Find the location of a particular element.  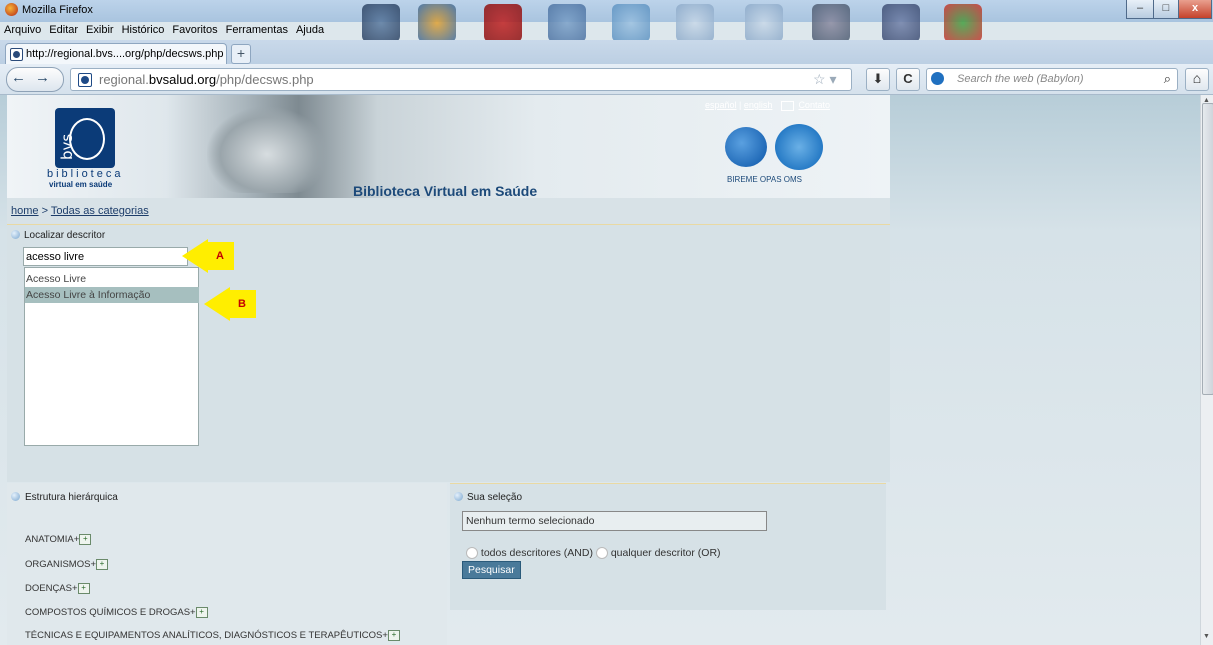

radio-or is located at coordinates (601, 553).